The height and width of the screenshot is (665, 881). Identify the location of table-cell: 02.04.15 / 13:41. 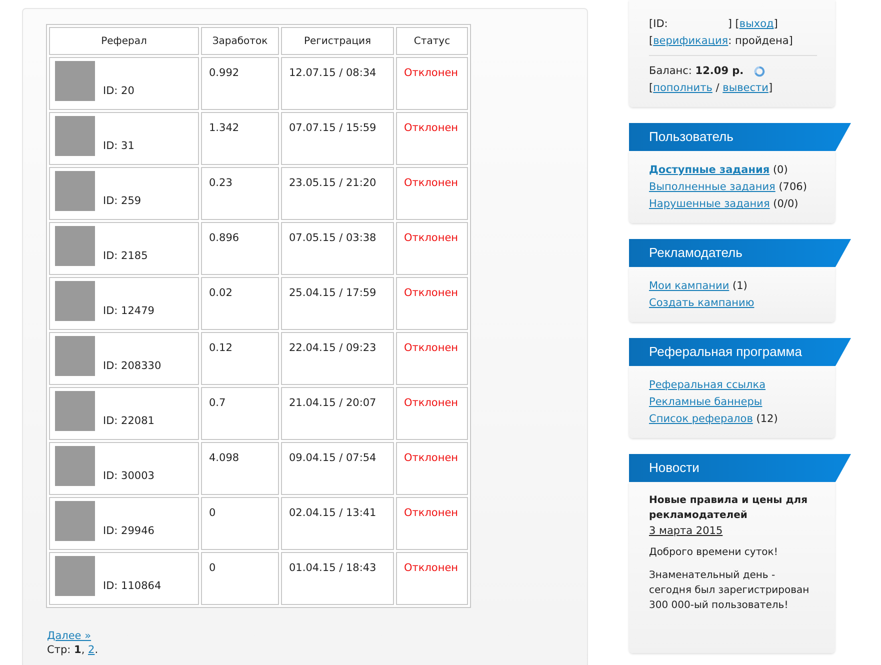
(337, 523).